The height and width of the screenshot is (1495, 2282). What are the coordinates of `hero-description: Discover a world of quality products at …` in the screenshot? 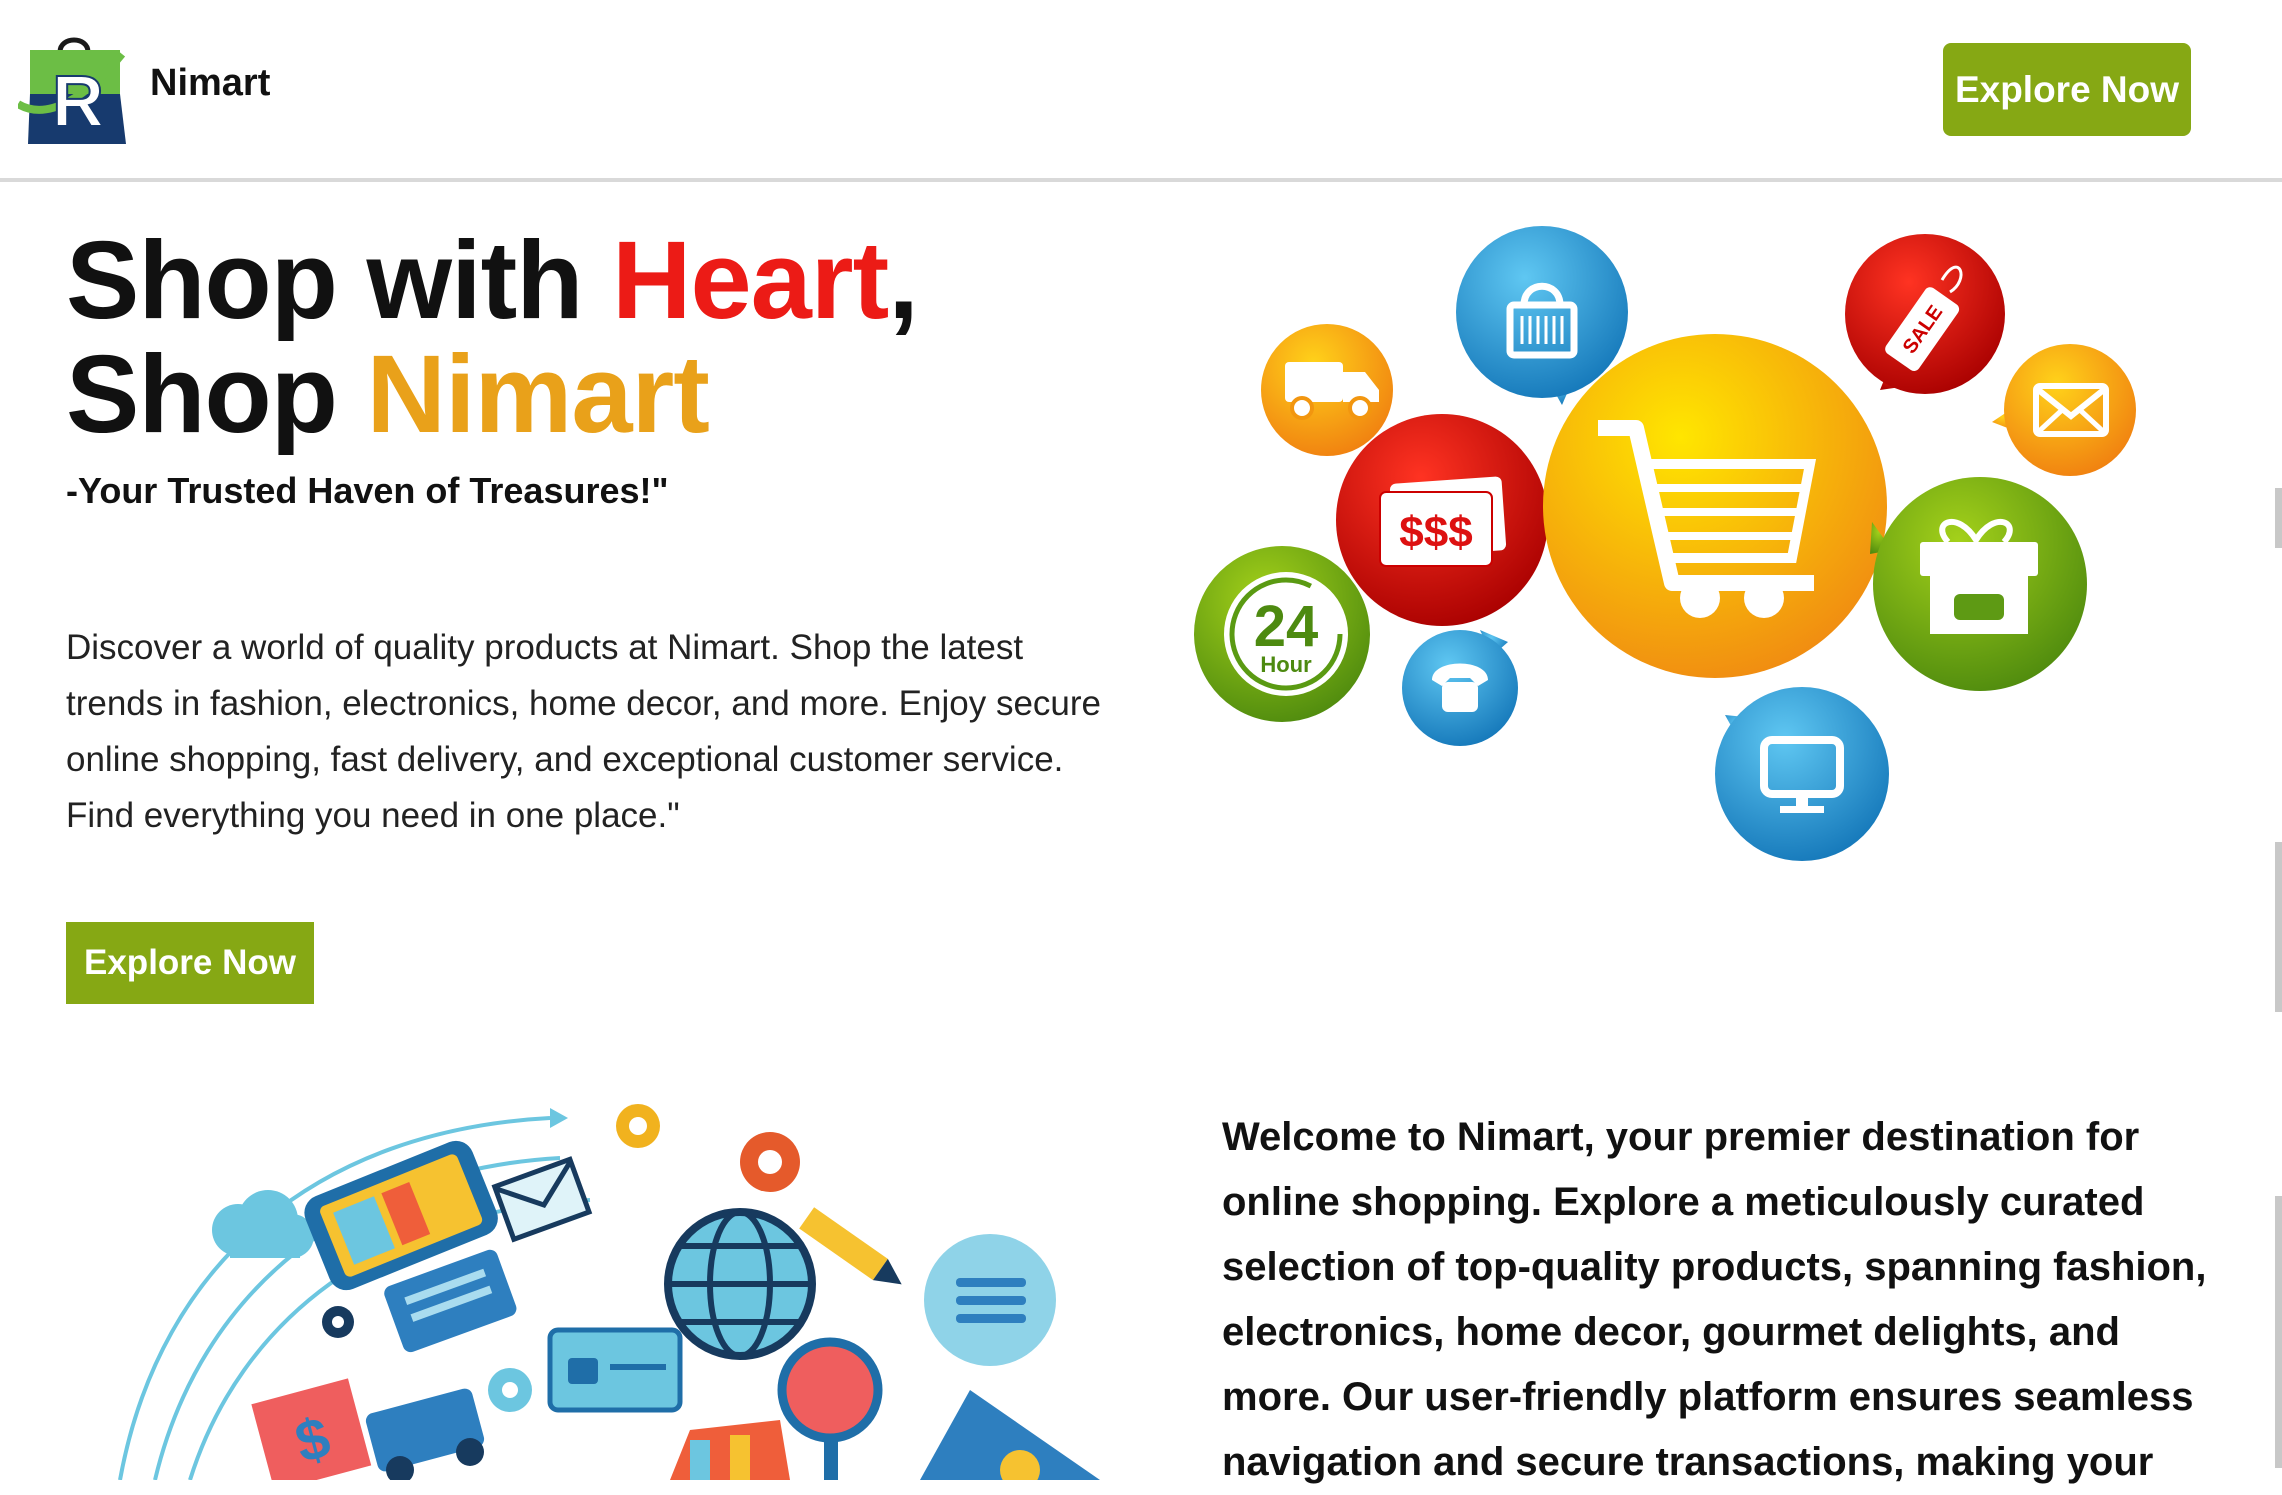 It's located at (583, 731).